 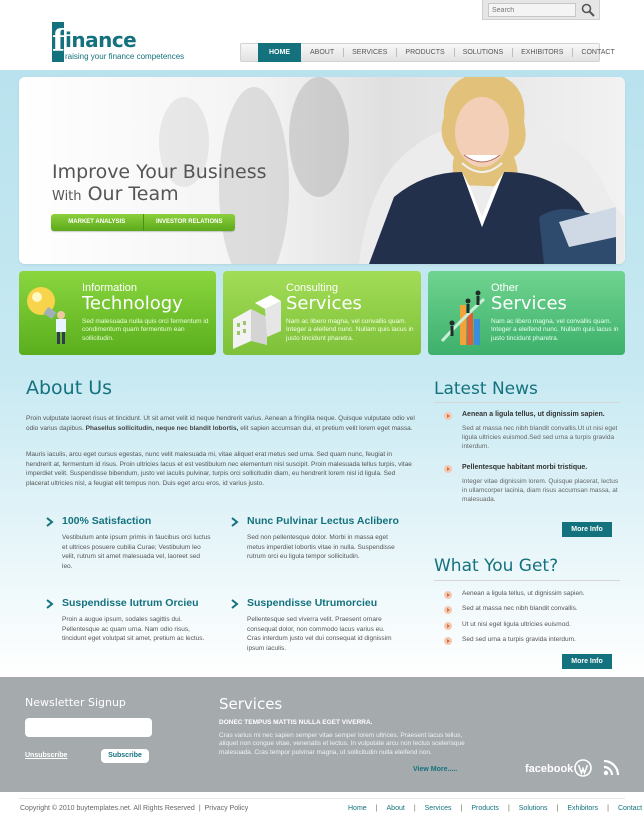 I want to click on rss-icon, so click(x=611, y=767).